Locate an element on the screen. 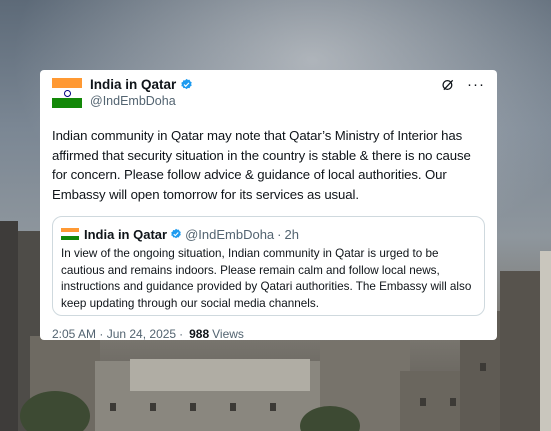 The height and width of the screenshot is (431, 551). tweet-header: India in Qatar @IndEmbDoha ··· is located at coordinates (268, 95).